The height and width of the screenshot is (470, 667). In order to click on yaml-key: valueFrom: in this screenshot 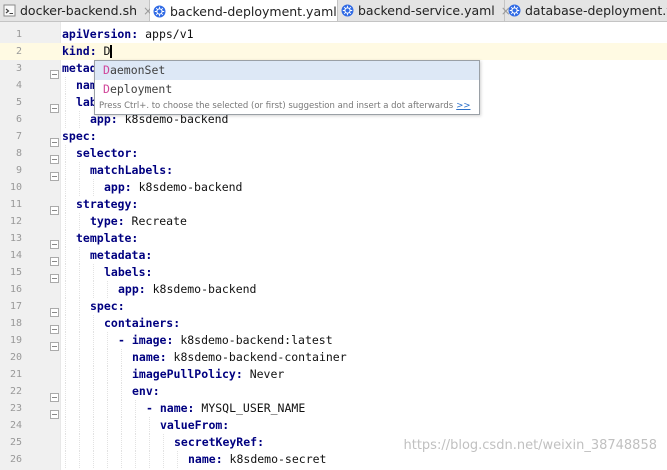, I will do `click(195, 425)`.